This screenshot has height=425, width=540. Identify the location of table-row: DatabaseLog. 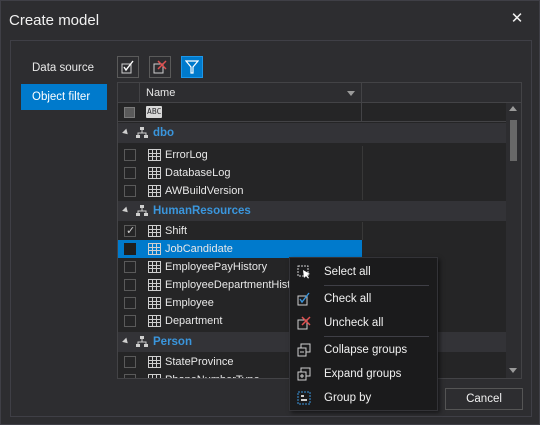
(312, 173).